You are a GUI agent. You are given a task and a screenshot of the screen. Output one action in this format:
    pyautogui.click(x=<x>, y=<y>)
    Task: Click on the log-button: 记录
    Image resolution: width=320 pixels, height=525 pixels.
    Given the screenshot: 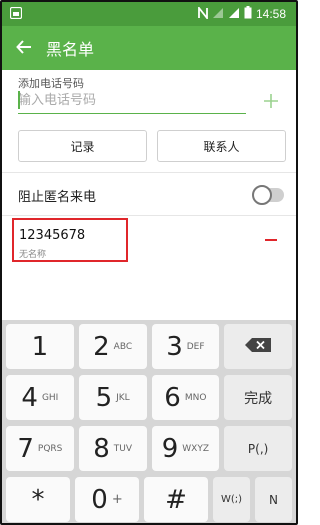 What is the action you would take?
    pyautogui.click(x=82, y=146)
    